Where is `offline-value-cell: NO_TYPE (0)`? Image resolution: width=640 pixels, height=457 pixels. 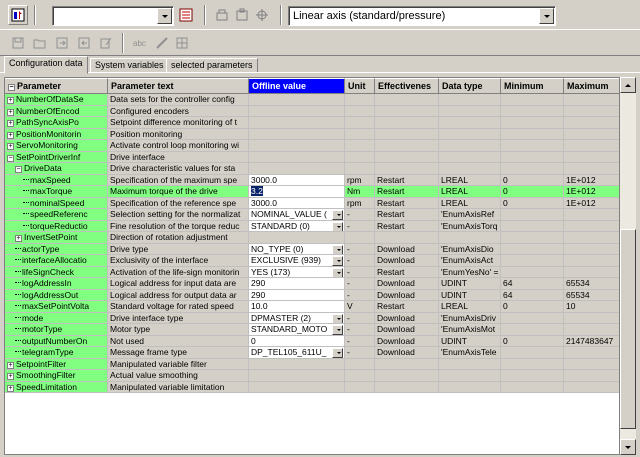
offline-value-cell: NO_TYPE (0) is located at coordinates (297, 249).